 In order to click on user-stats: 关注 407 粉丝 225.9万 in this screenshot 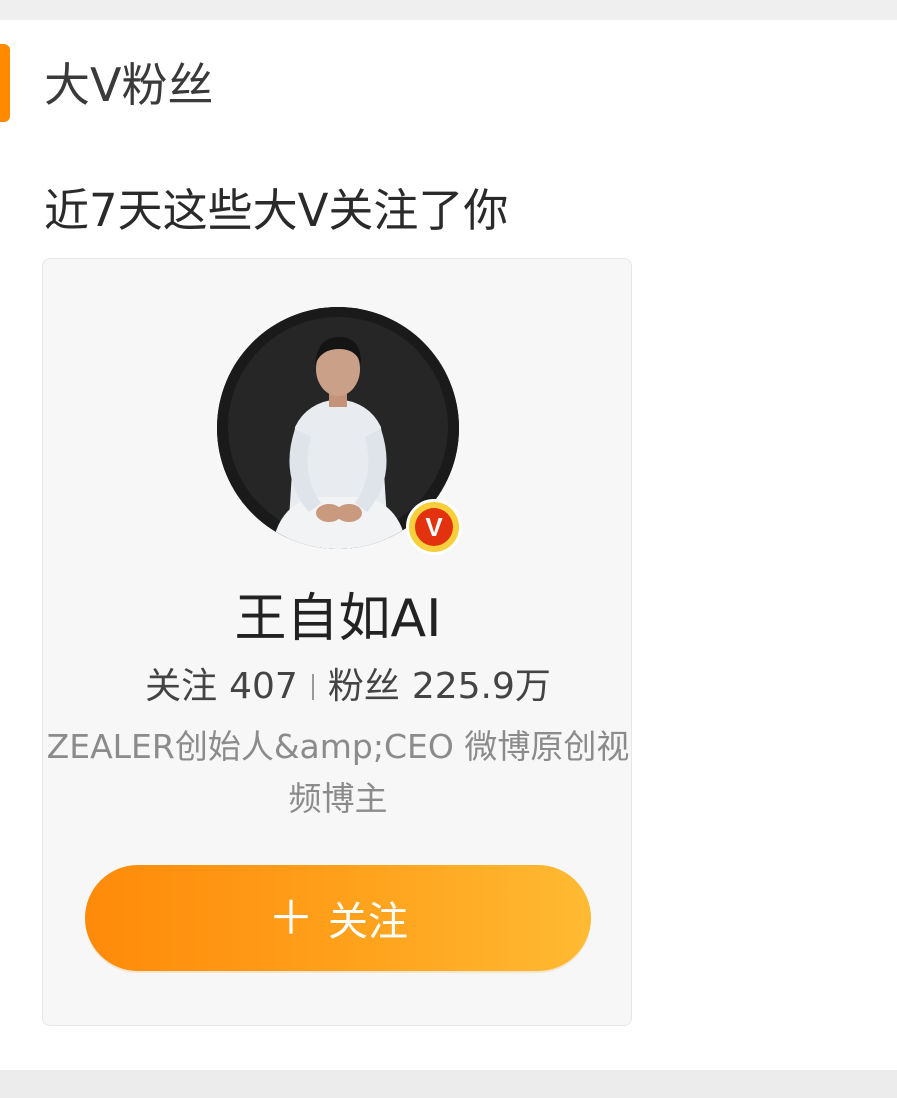, I will do `click(338, 687)`.